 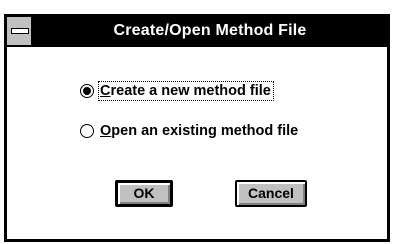 What do you see at coordinates (210, 30) in the screenshot?
I see `window-title: Create/Open Method File` at bounding box center [210, 30].